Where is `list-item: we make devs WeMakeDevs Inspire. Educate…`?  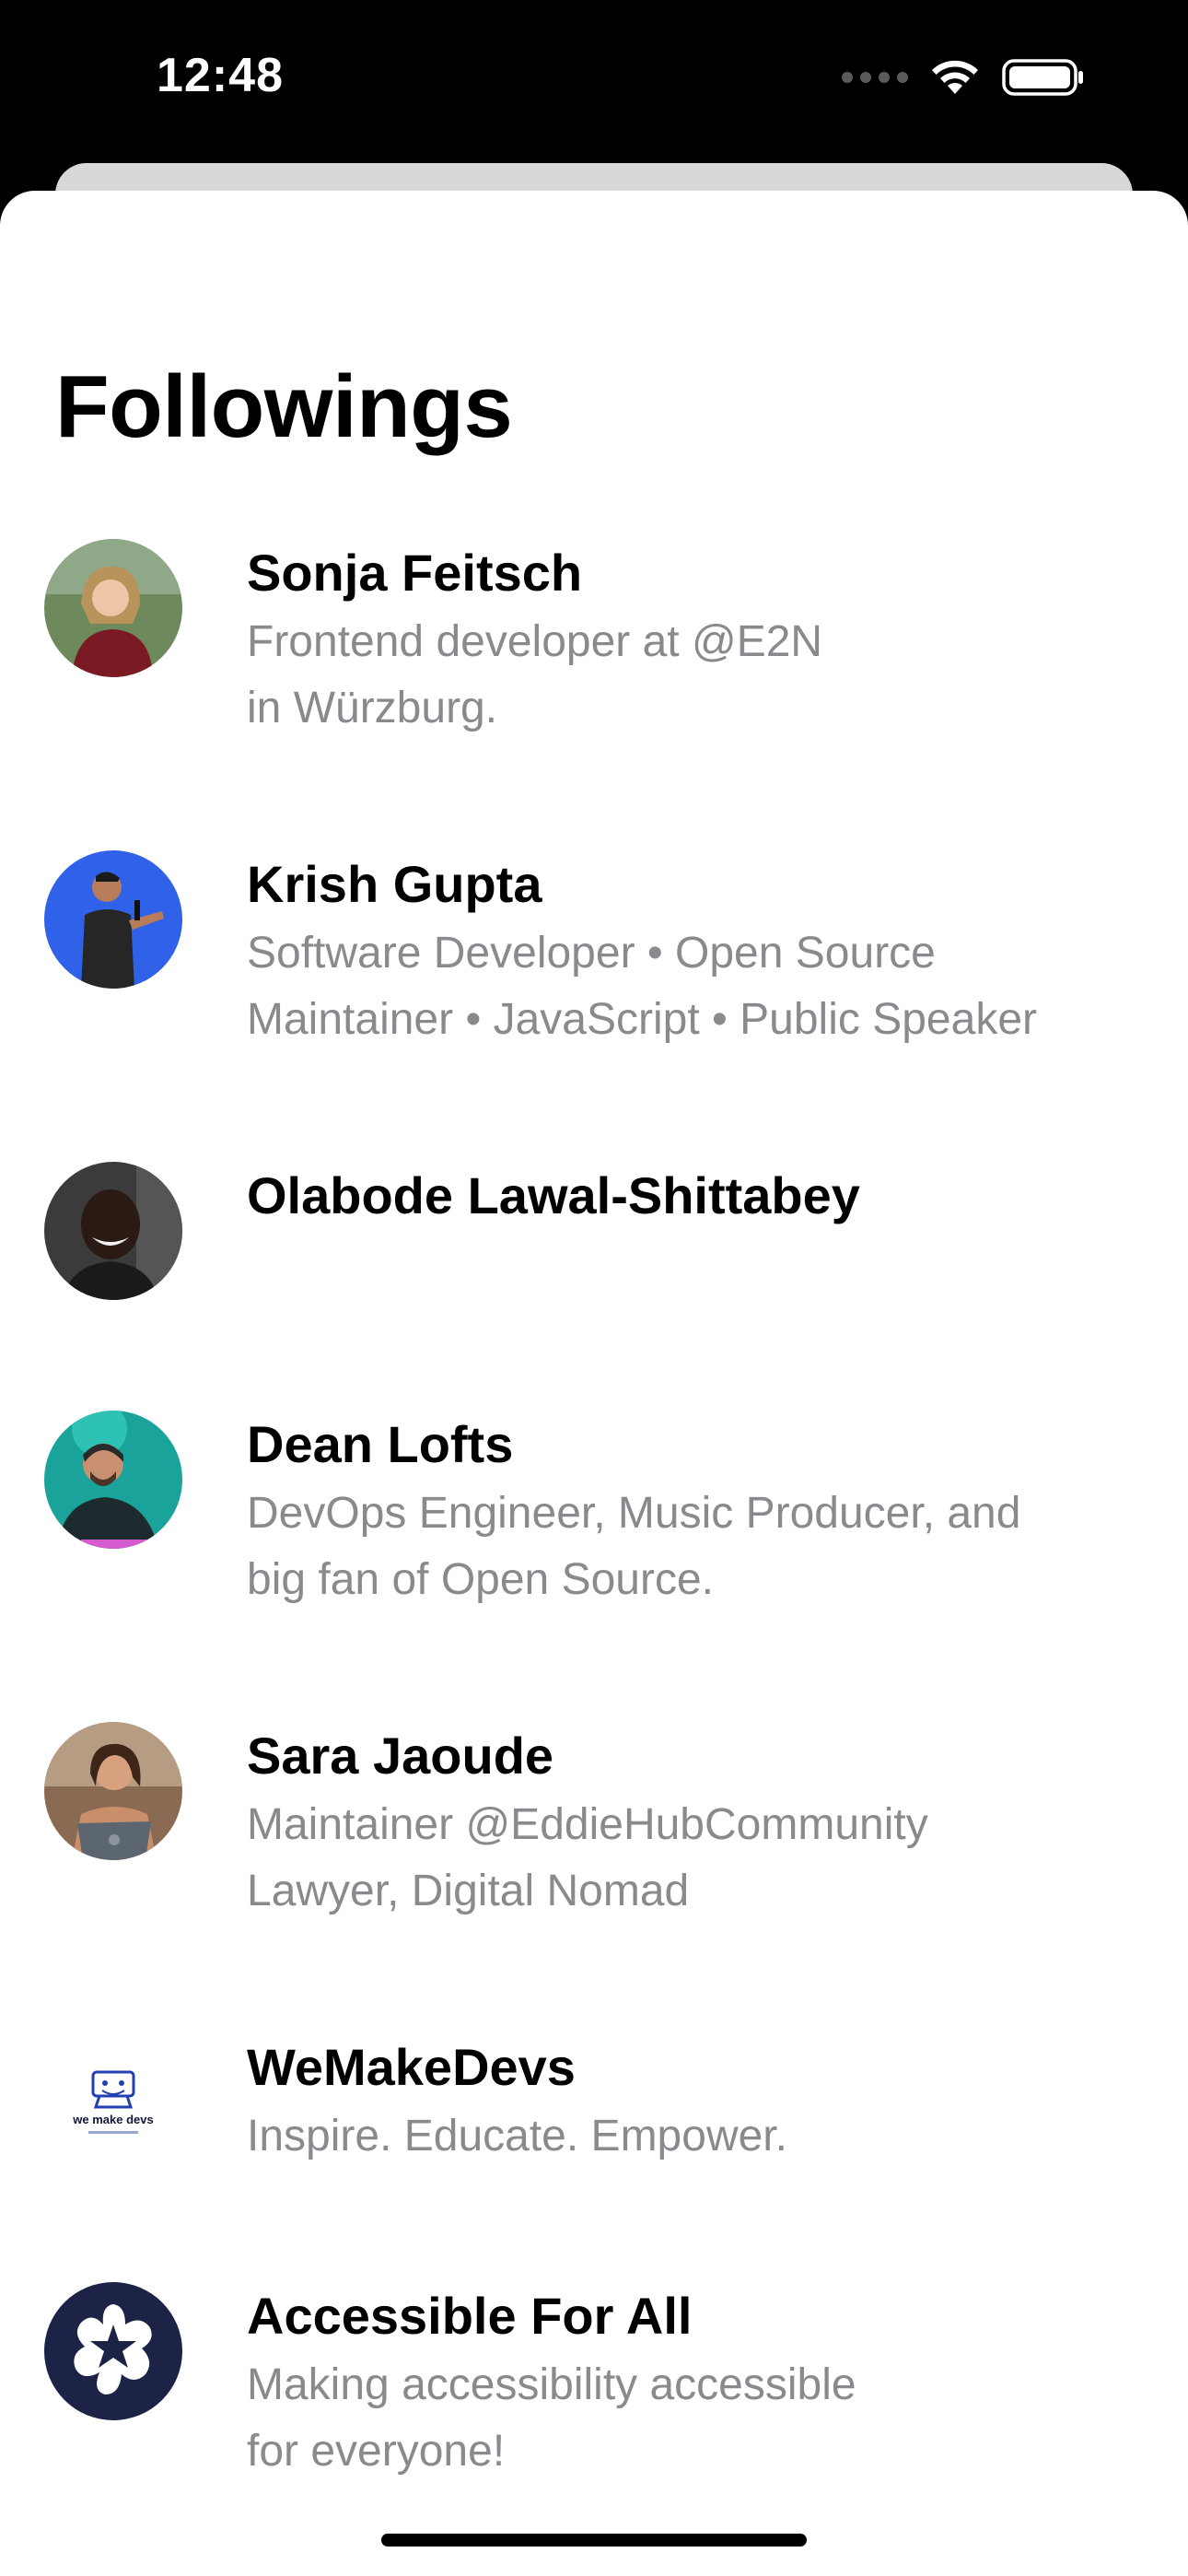 list-item: we make devs WeMakeDevs Inspire. Educate… is located at coordinates (594, 2155).